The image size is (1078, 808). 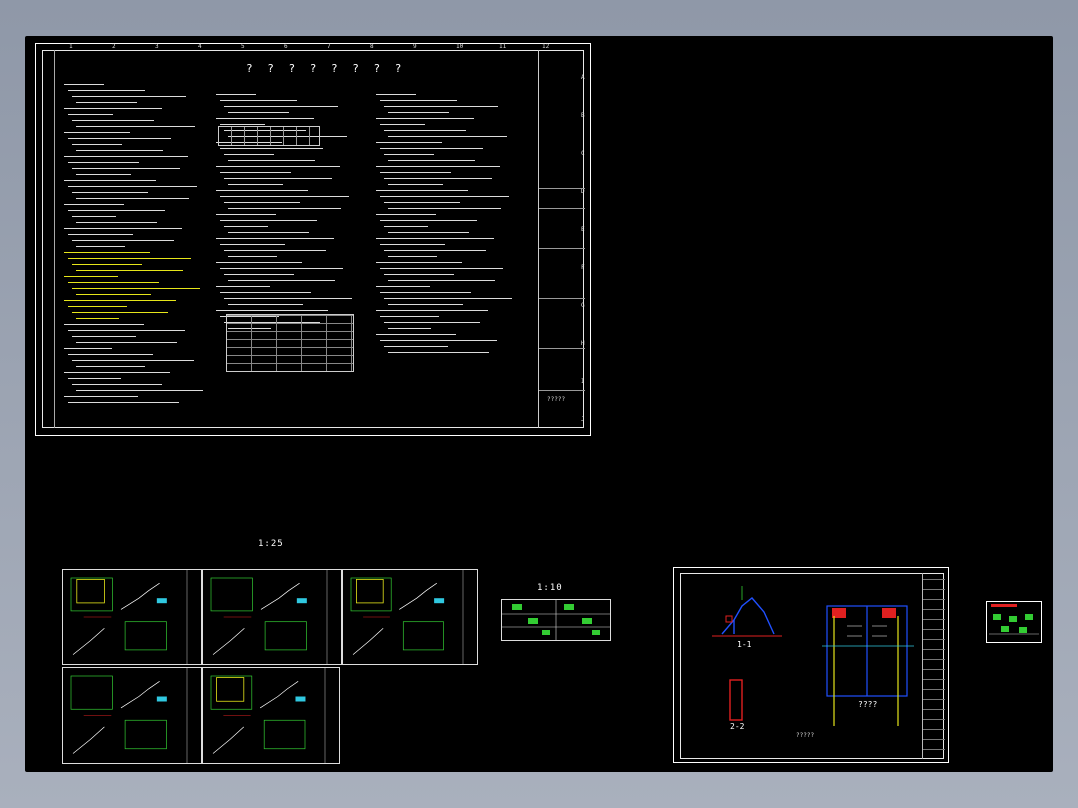 I want to click on column-number: 5, so click(x=243, y=46).